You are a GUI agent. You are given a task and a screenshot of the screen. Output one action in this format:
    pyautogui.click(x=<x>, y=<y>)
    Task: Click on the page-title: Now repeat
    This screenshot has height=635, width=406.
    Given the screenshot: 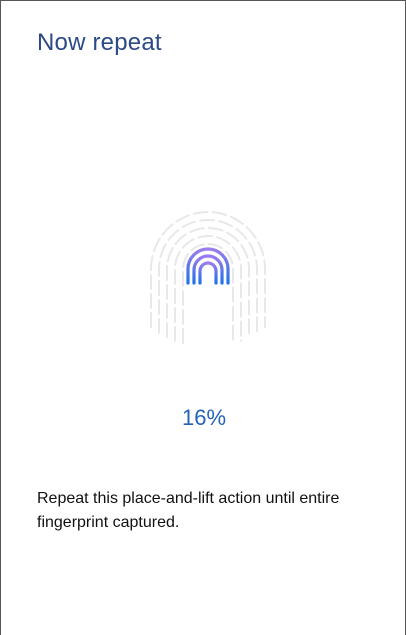 What is the action you would take?
    pyautogui.click(x=99, y=42)
    